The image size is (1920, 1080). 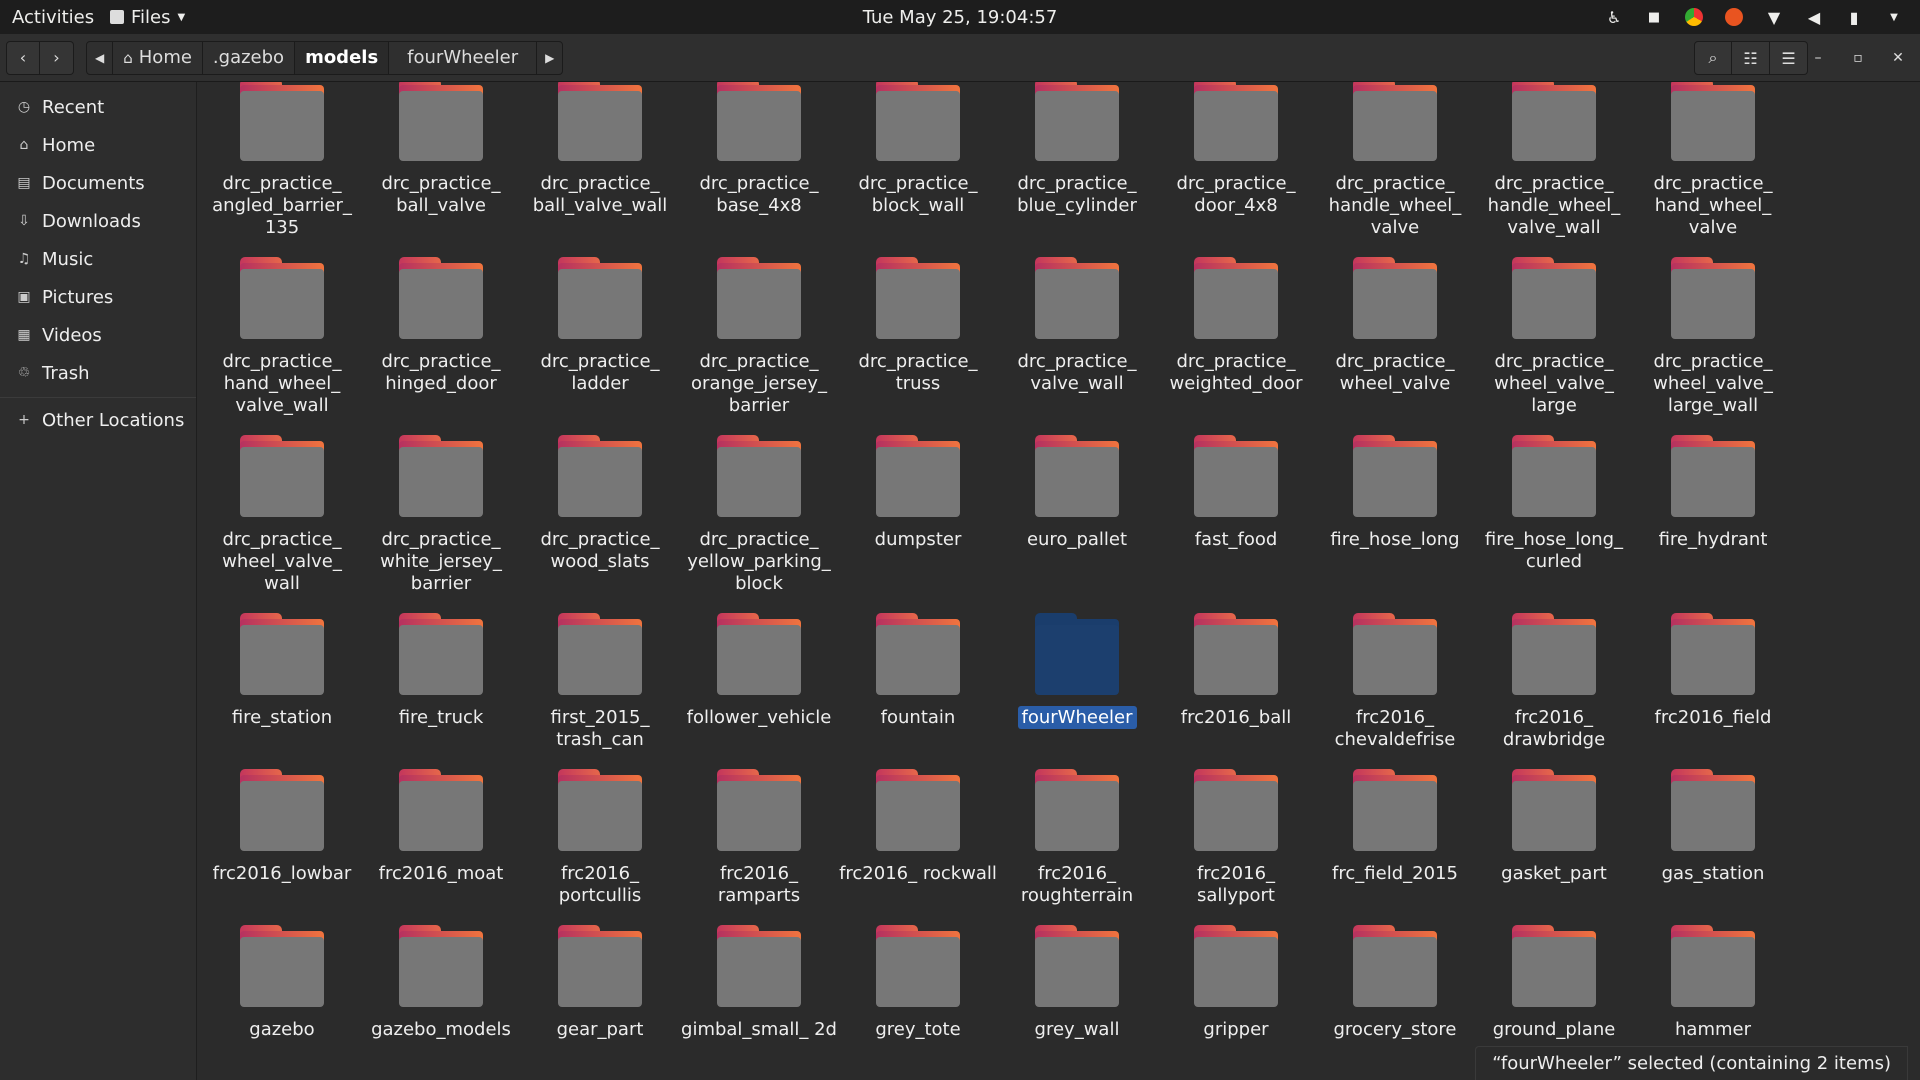 I want to click on sidebar-item-pictures: ▣ Pictures, so click(x=98, y=297).